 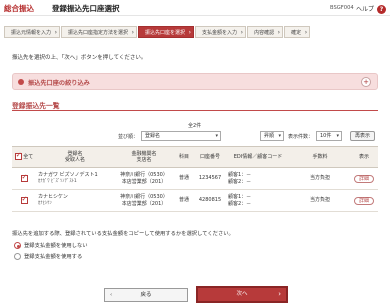 I want to click on account-header: 口座番号, so click(x=210, y=157).